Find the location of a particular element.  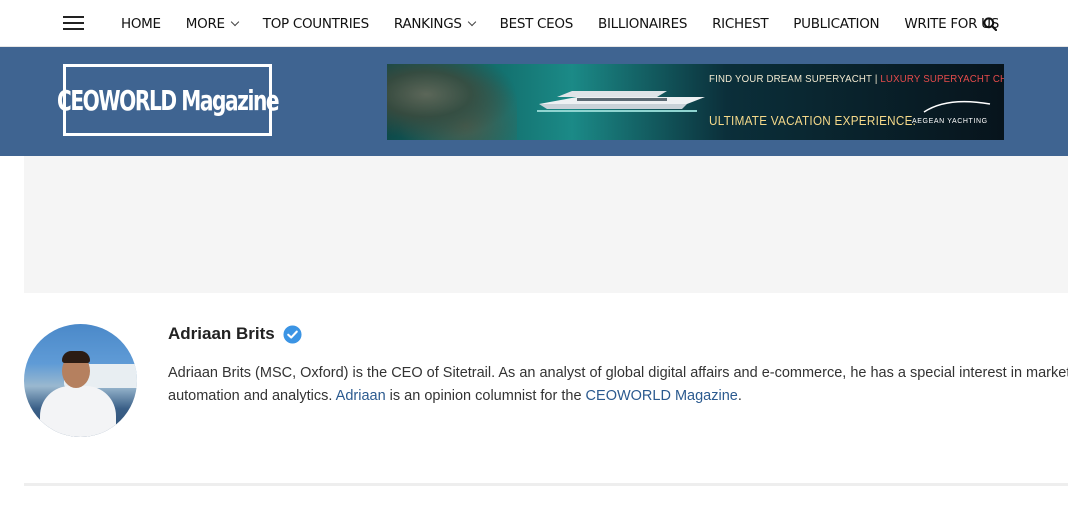

nav-item-best-ceos: BEST CEOS is located at coordinates (536, 23).